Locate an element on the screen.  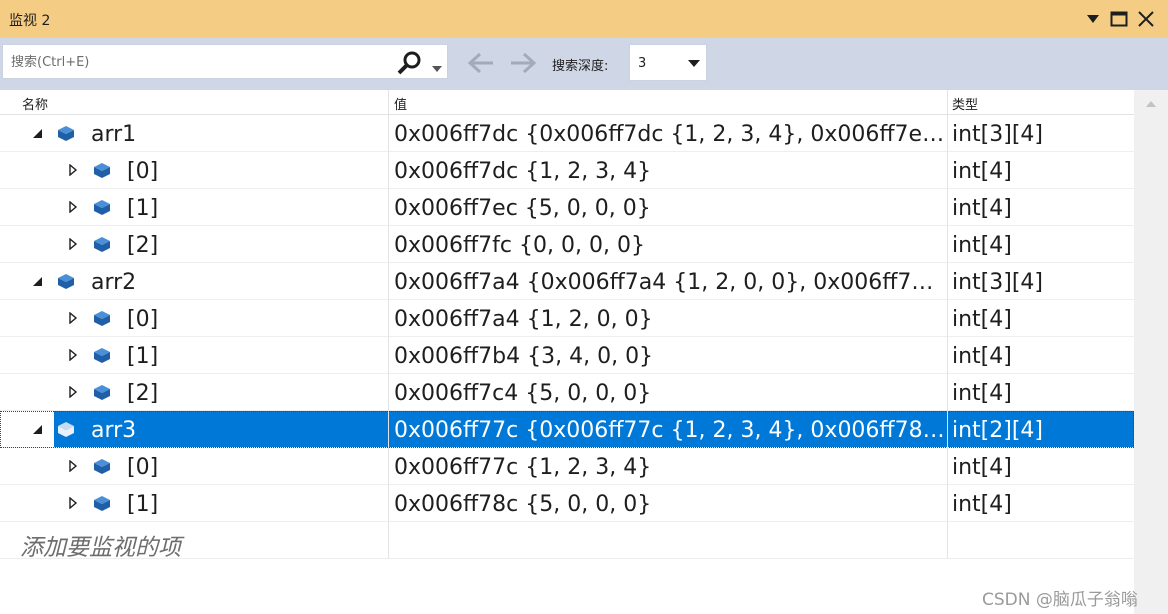
search-back-button is located at coordinates (481, 63).